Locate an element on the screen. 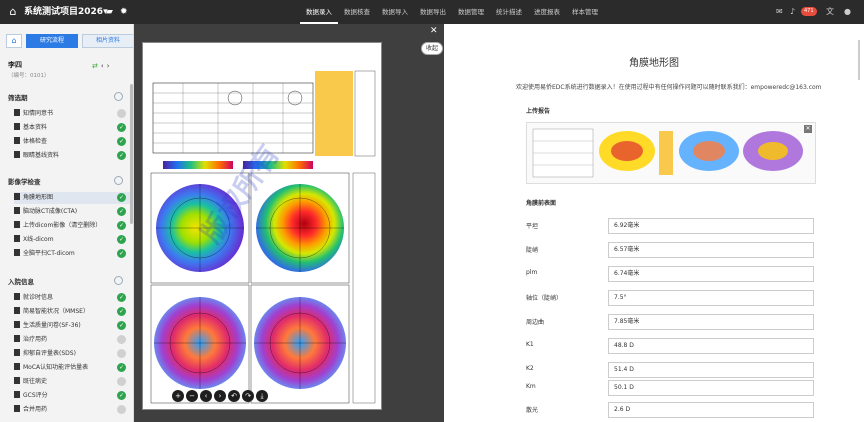 This screenshot has width=864, height=422. next-icon: › is located at coordinates (108, 66).